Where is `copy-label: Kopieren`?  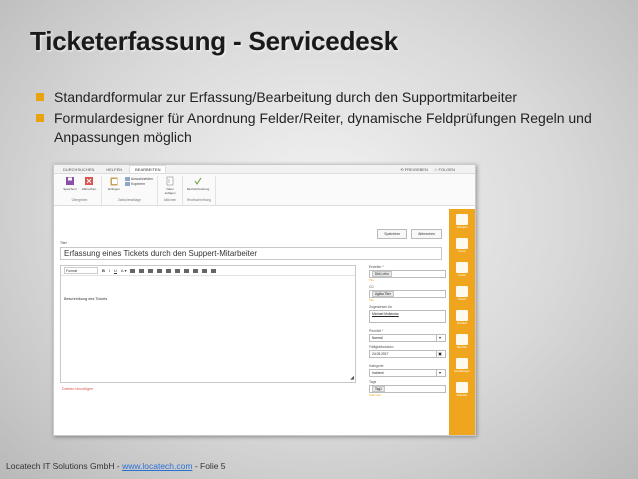
copy-label: Kopieren is located at coordinates (138, 184).